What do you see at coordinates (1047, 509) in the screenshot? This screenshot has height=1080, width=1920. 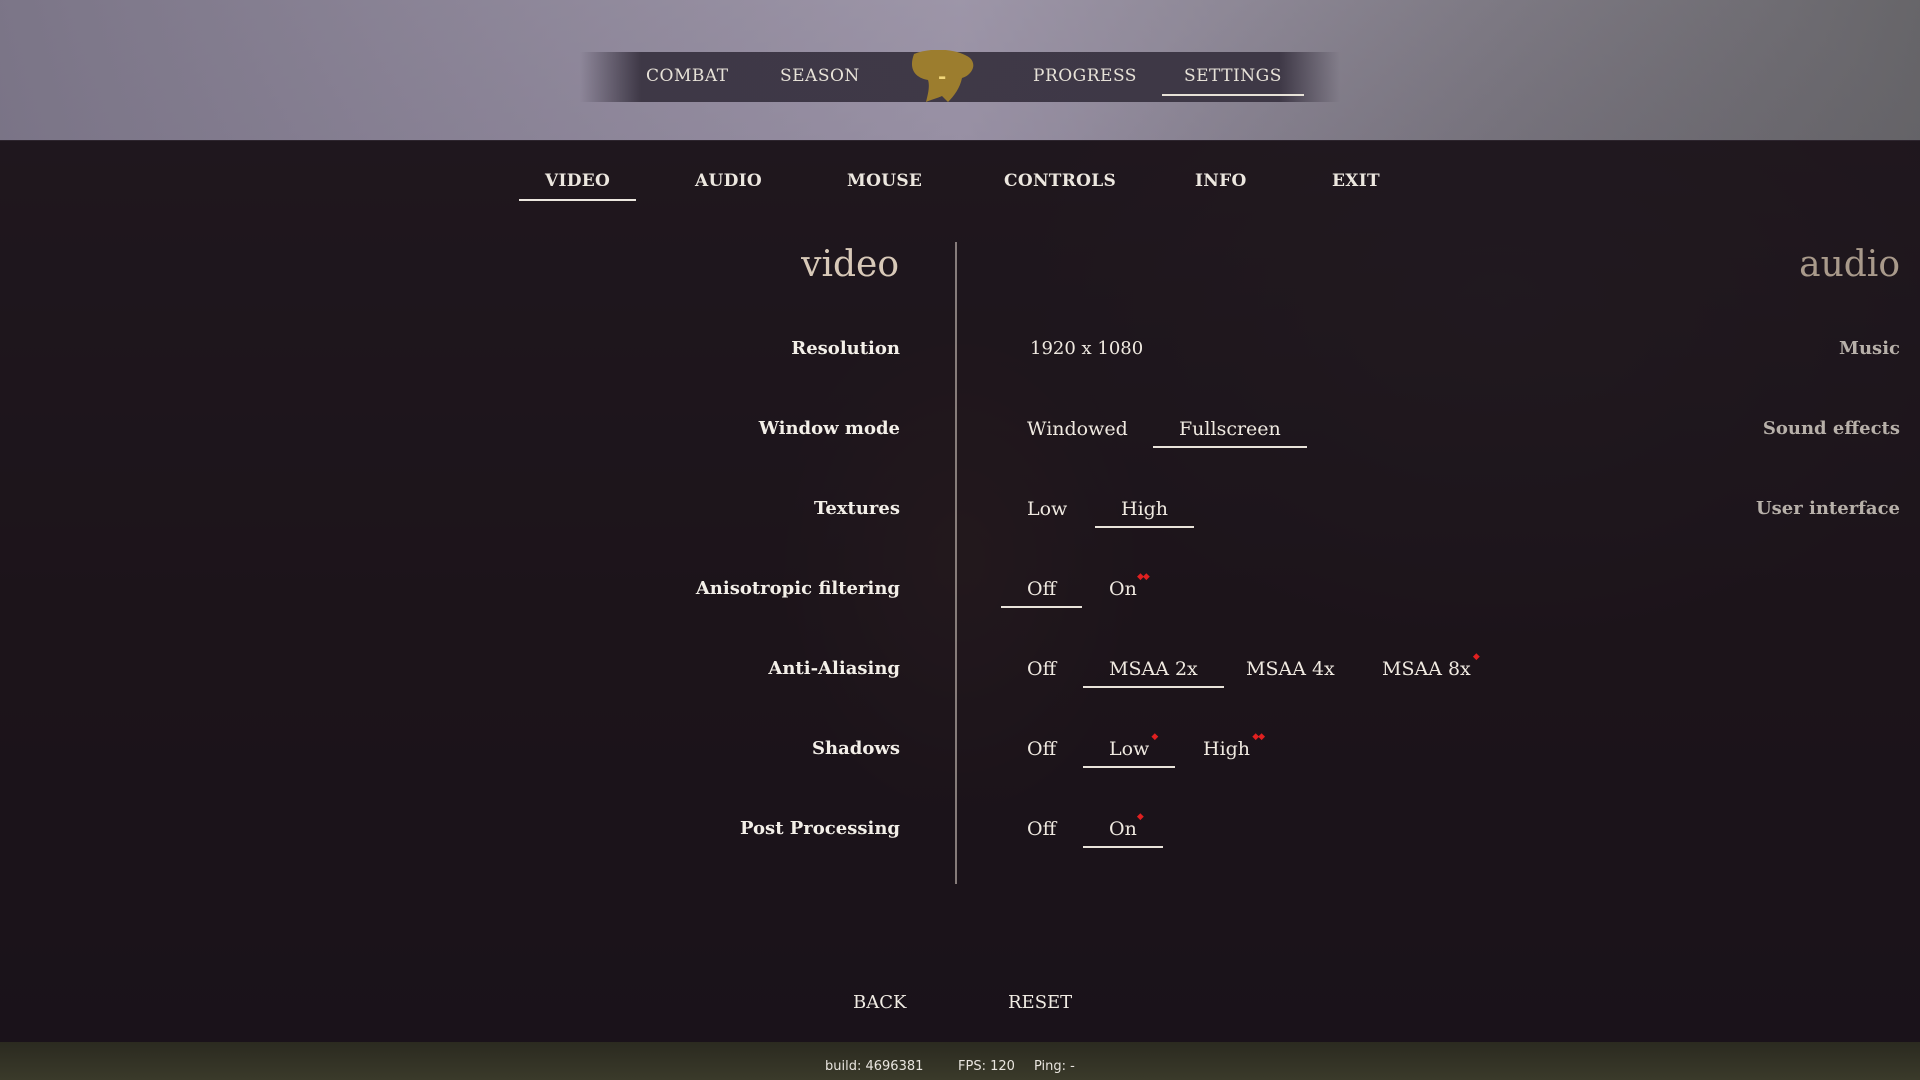 I see `option-textures-low: Low` at bounding box center [1047, 509].